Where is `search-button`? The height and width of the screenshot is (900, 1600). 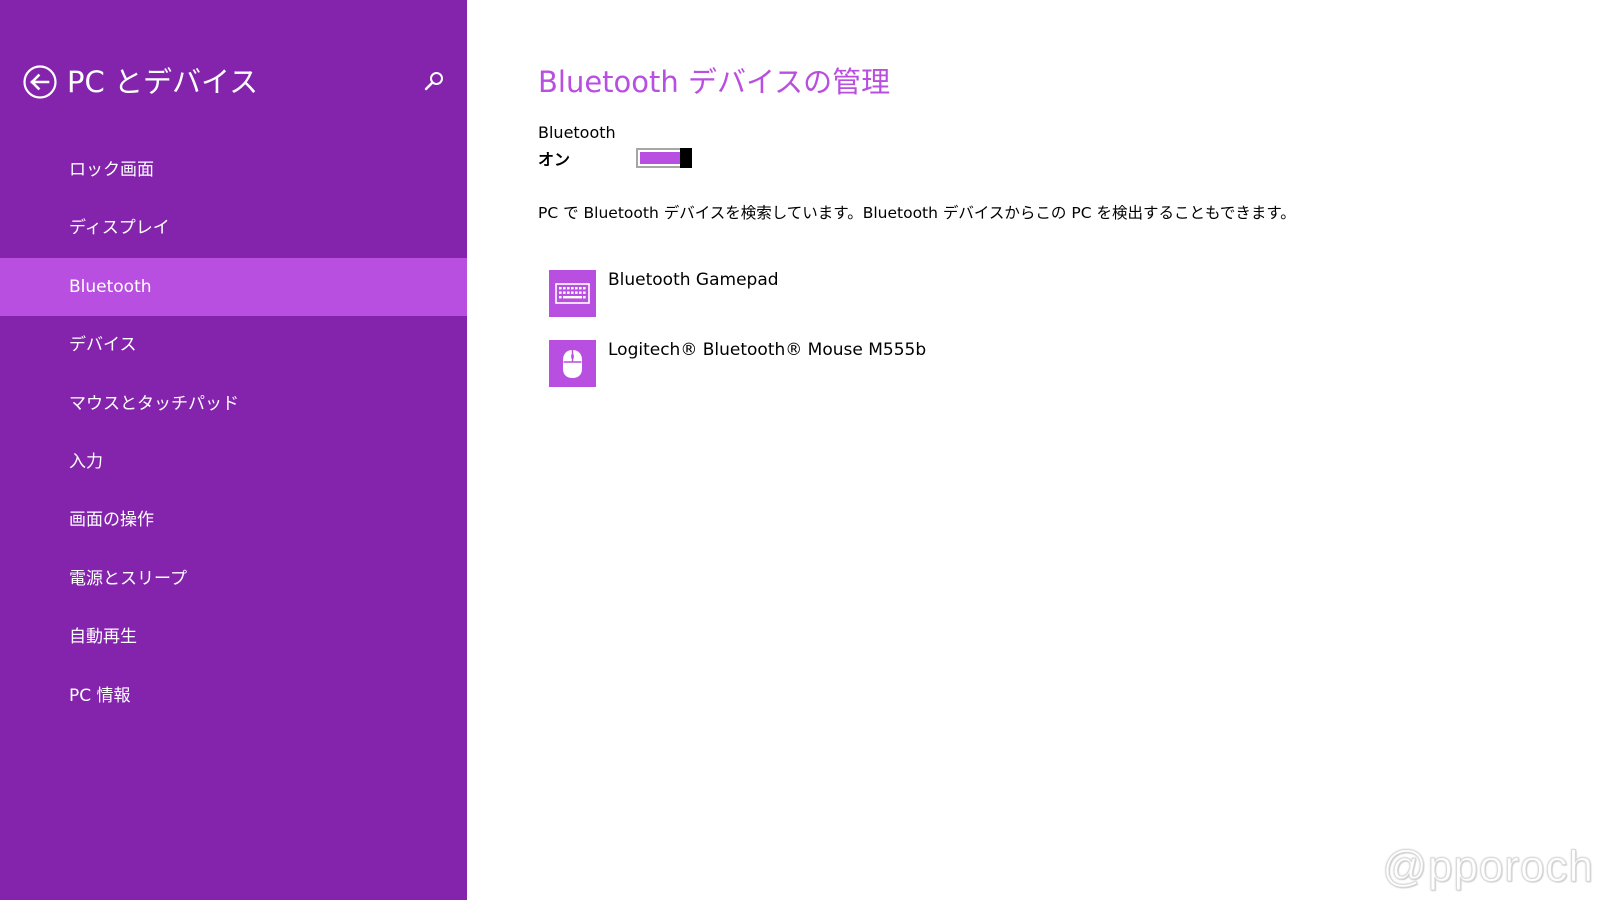 search-button is located at coordinates (434, 82).